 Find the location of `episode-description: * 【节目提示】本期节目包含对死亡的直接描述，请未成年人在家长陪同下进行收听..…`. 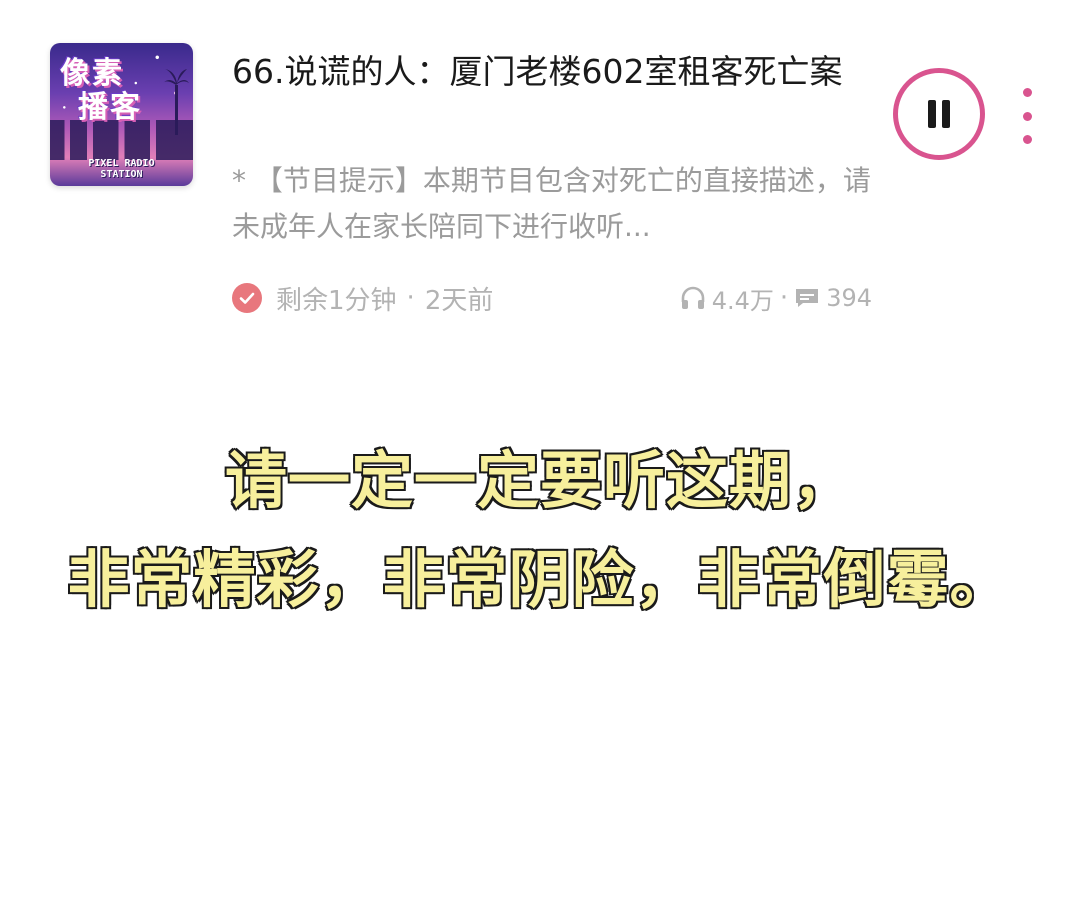

episode-description: * 【节目提示】本期节目包含对死亡的直接描述，请未成年人在家长陪同下进行收听..… is located at coordinates (552, 204).